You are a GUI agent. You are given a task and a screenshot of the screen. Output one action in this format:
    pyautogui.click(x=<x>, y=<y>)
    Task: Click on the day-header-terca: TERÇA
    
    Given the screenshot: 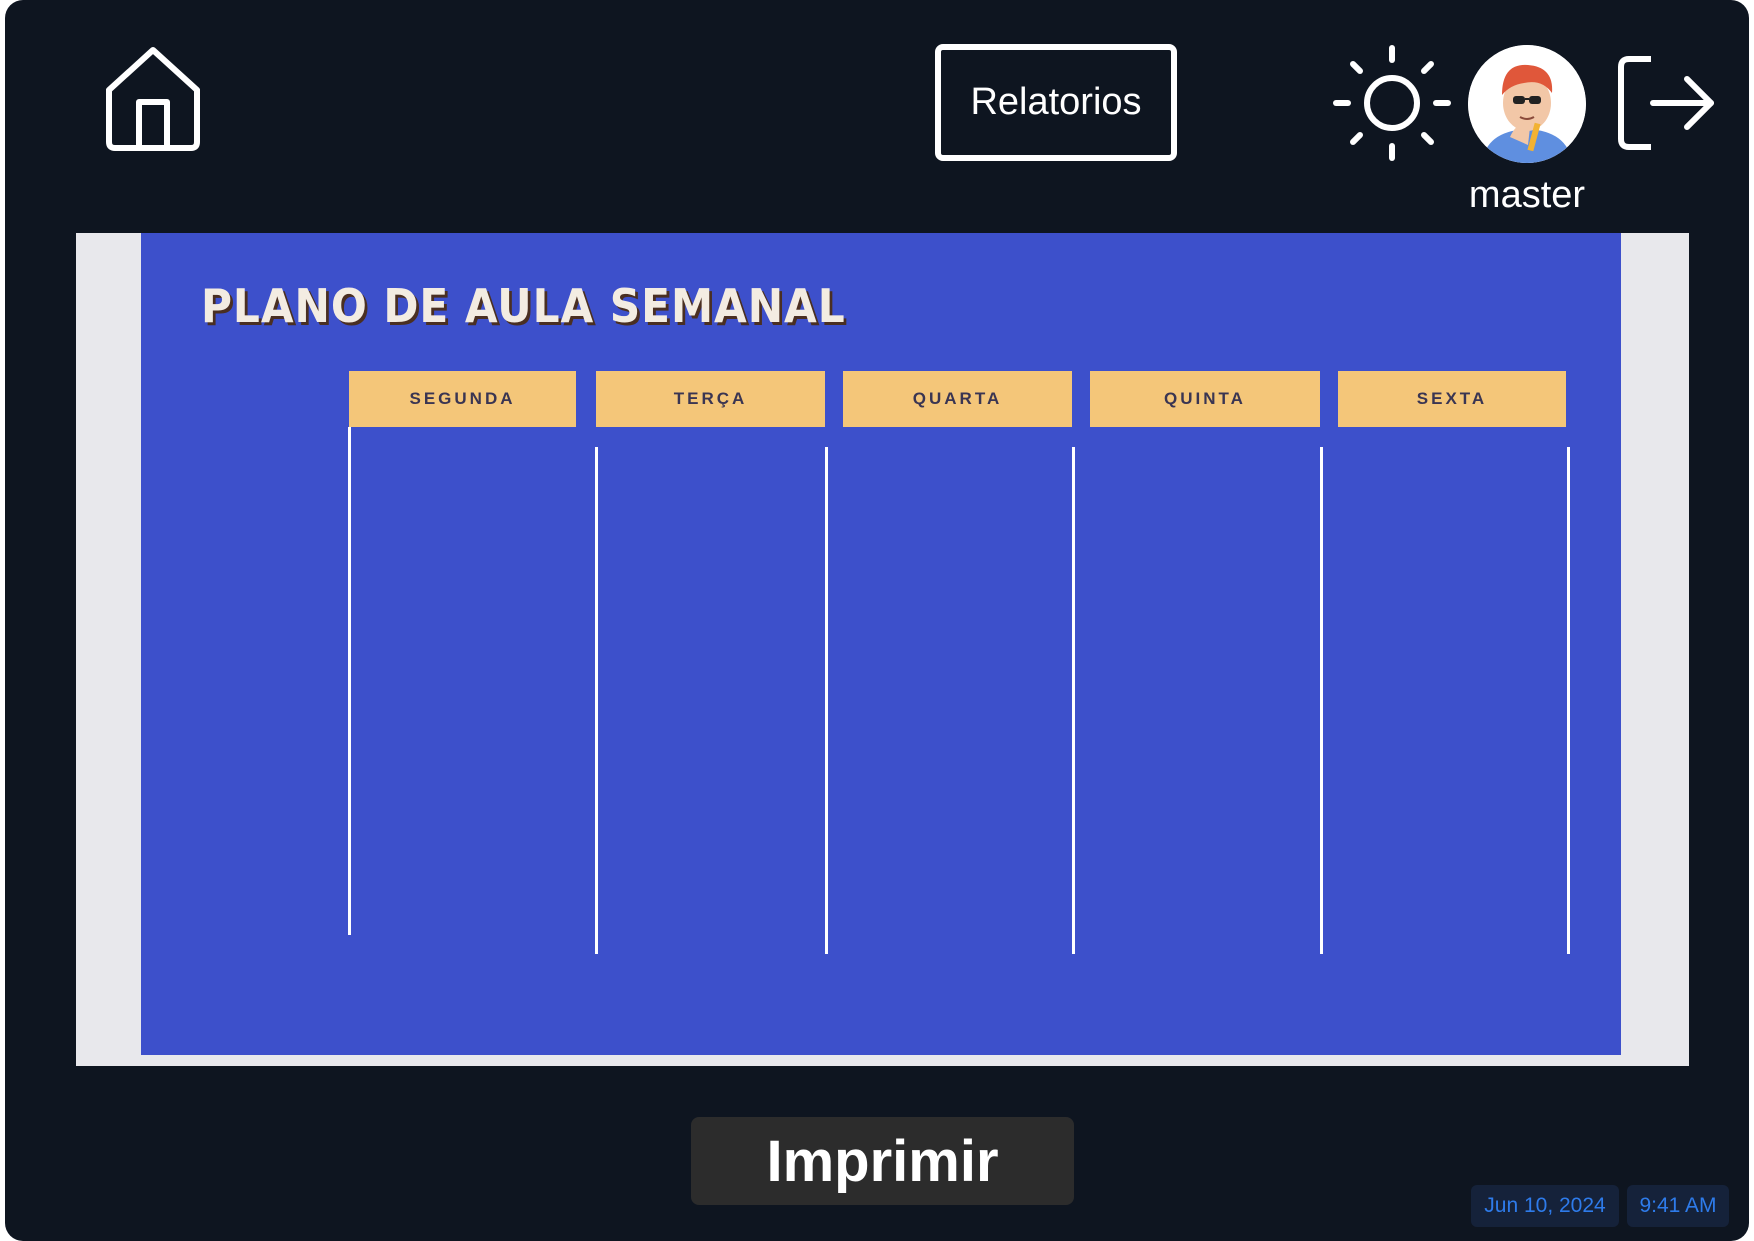 What is the action you would take?
    pyautogui.click(x=710, y=399)
    